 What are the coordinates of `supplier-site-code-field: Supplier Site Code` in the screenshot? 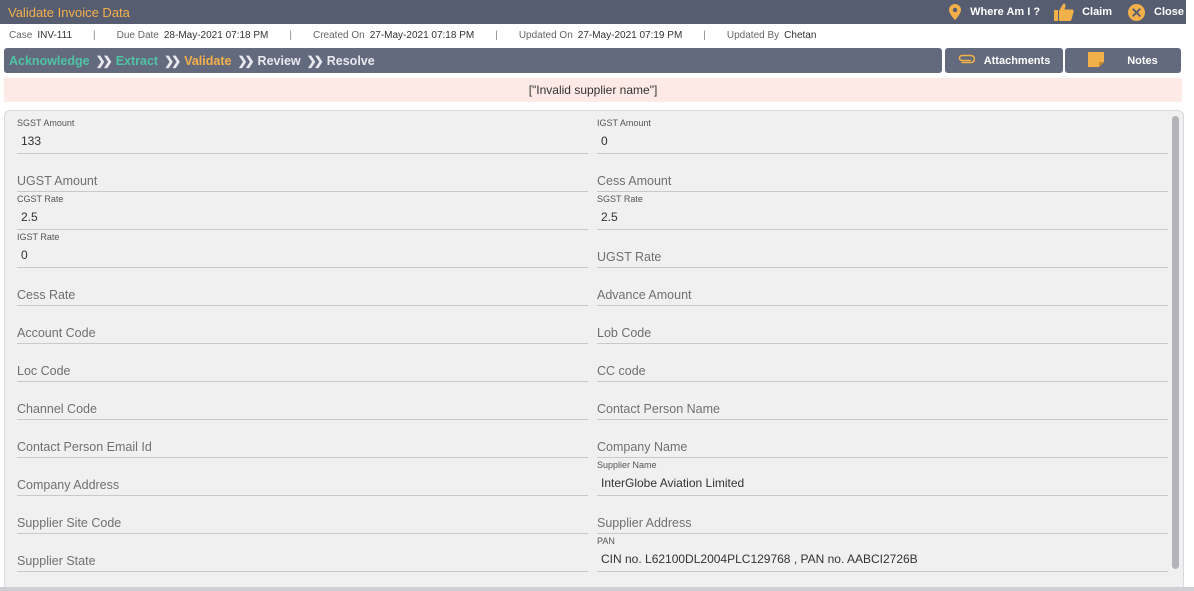 It's located at (302, 515).